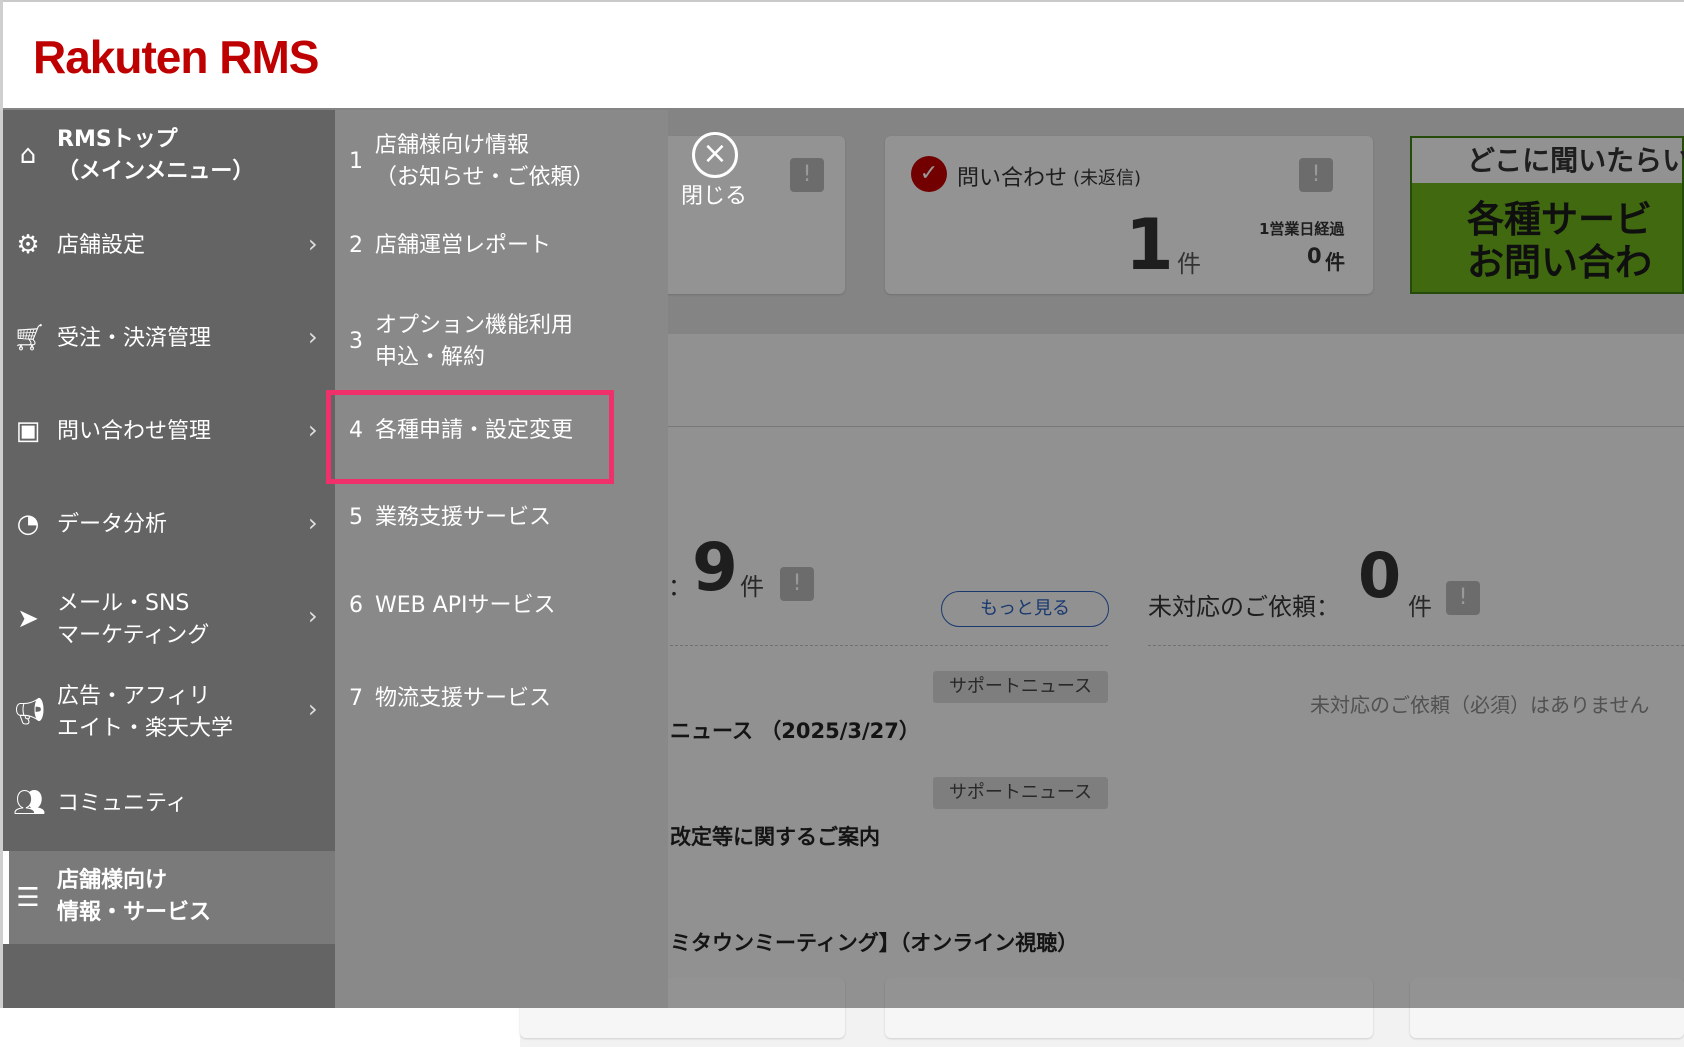 This screenshot has height=1047, width=1684. I want to click on header: Rakuten RMS, so click(842, 55).